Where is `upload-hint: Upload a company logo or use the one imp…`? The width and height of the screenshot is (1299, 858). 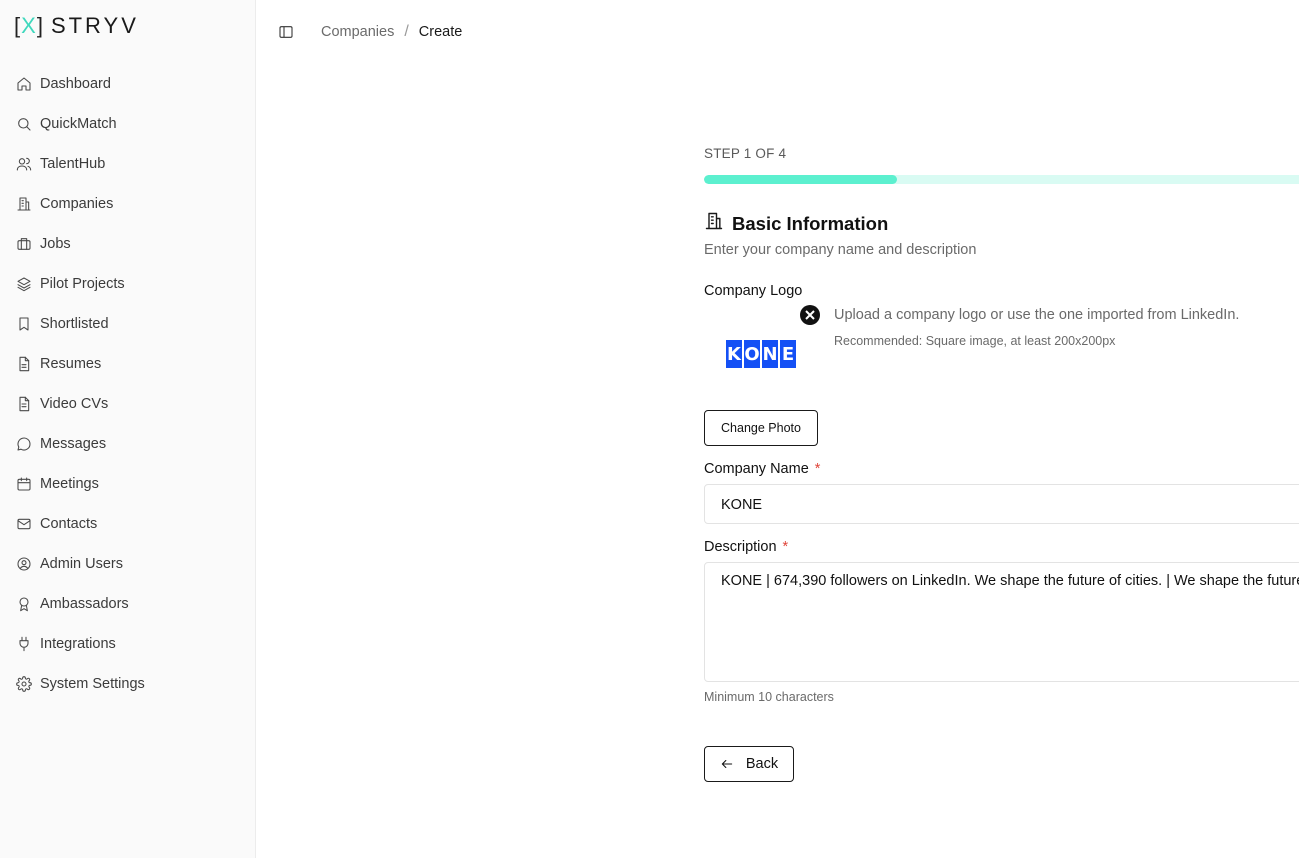 upload-hint: Upload a company logo or use the one imp… is located at coordinates (1037, 315).